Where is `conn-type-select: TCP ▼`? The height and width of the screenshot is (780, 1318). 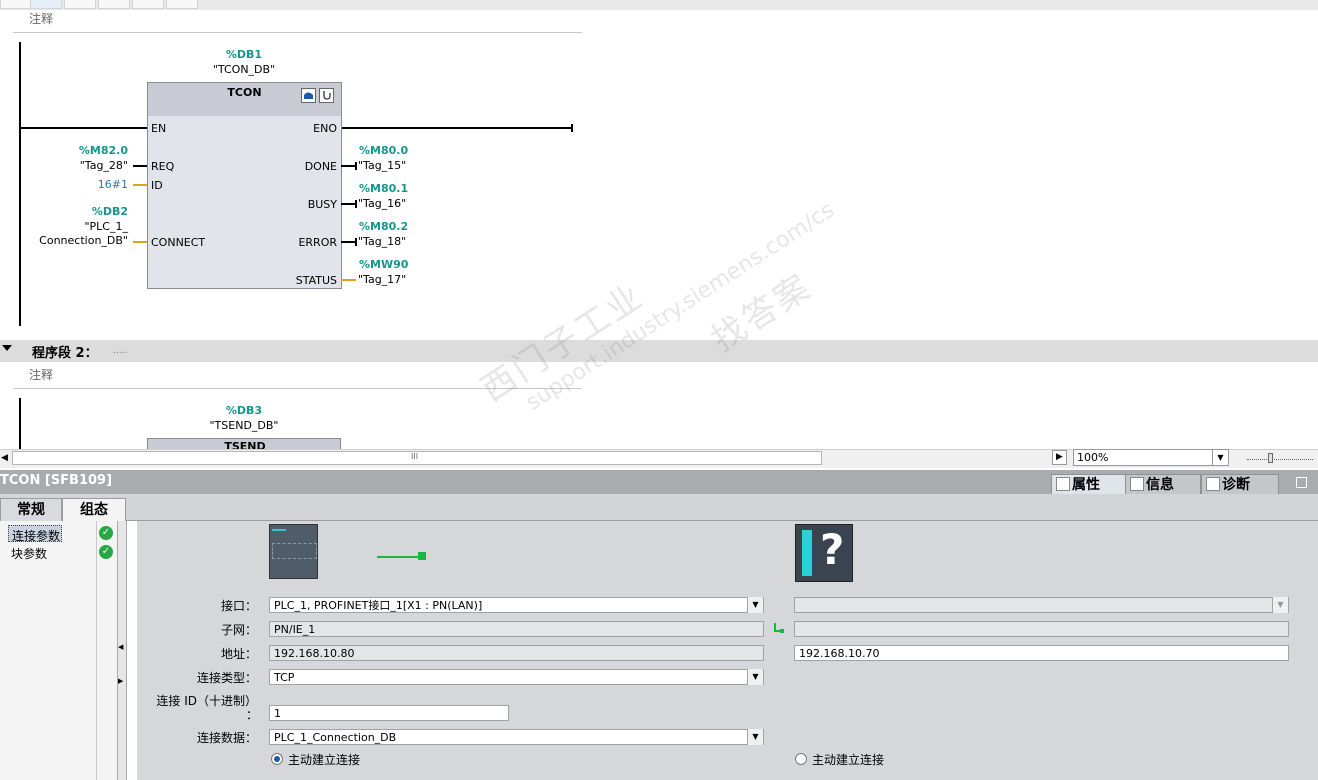 conn-type-select: TCP ▼ is located at coordinates (516, 677).